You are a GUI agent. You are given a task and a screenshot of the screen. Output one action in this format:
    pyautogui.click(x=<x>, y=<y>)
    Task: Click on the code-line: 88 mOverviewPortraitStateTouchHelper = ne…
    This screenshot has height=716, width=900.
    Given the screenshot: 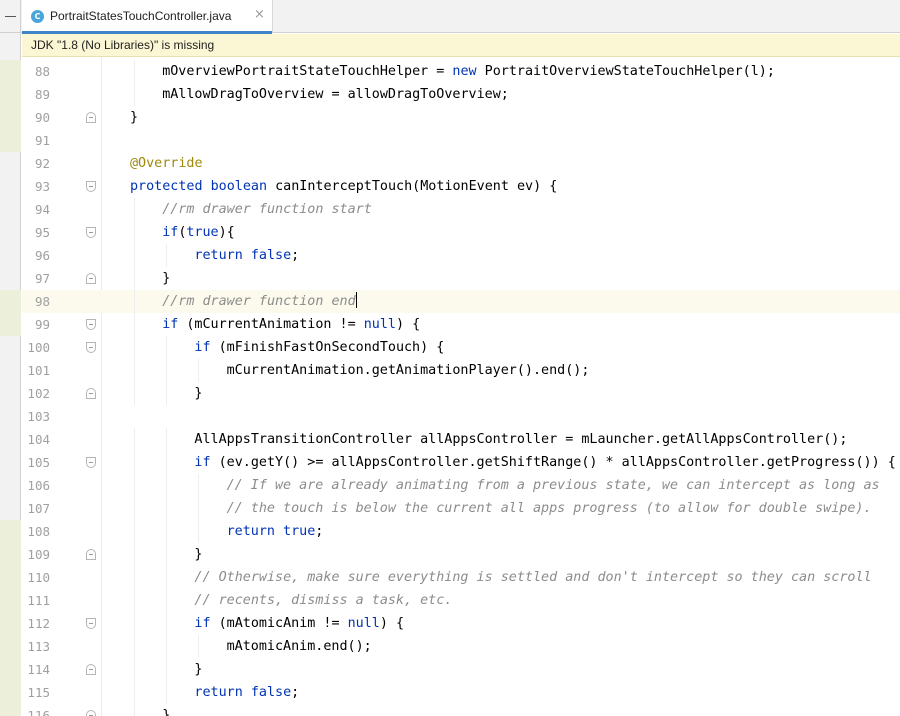 What is the action you would take?
    pyautogui.click(x=461, y=71)
    